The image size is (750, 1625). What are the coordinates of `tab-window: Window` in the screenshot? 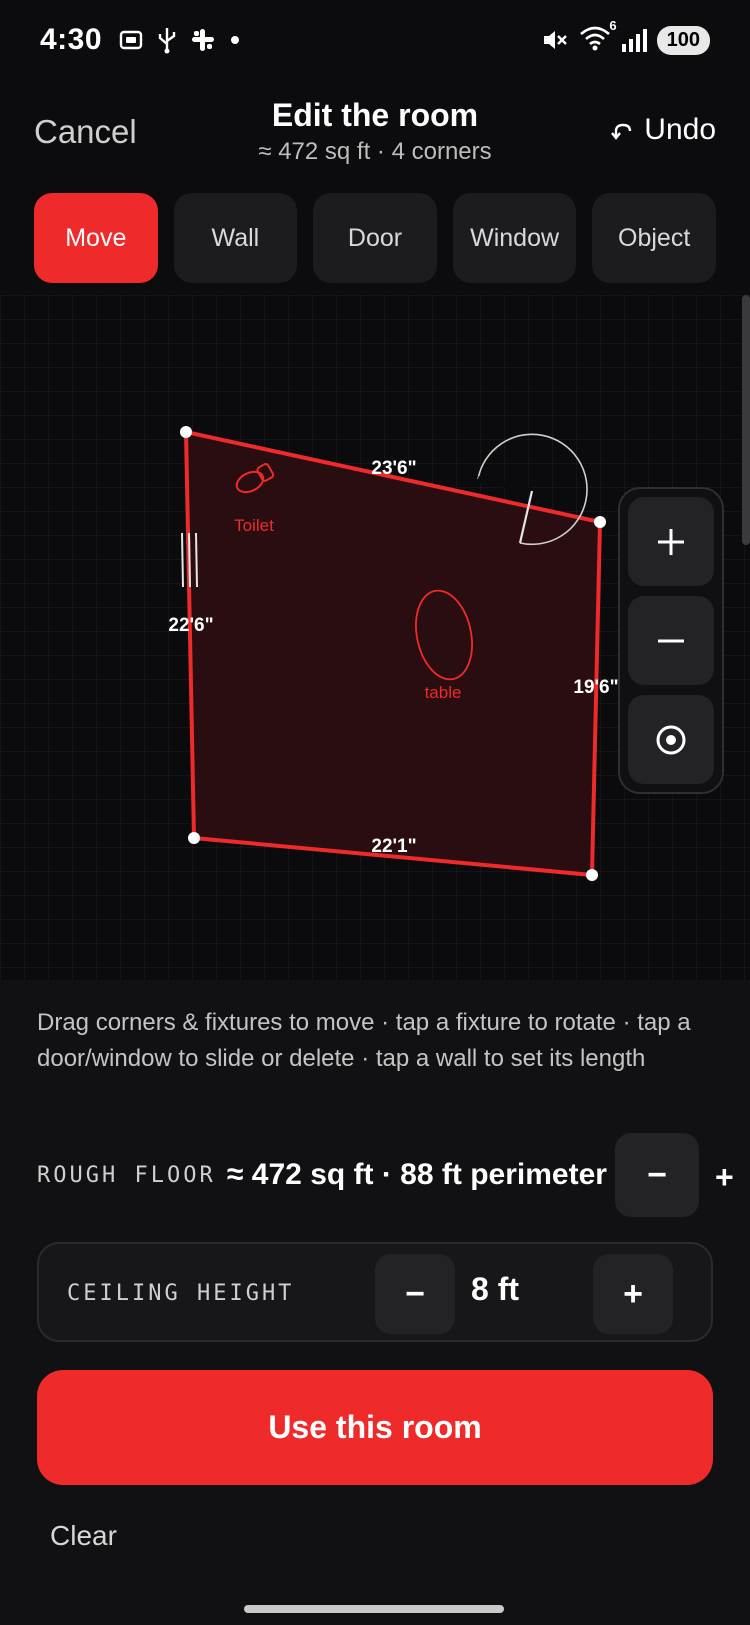 It's located at (514, 238).